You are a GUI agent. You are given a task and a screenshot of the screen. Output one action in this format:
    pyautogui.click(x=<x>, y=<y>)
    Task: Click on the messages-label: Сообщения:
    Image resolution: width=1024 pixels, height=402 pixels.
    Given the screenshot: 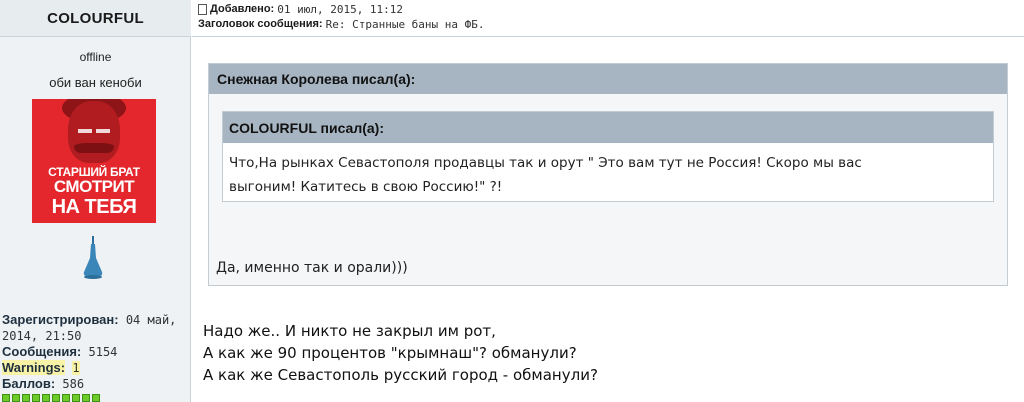 What is the action you would take?
    pyautogui.click(x=42, y=351)
    